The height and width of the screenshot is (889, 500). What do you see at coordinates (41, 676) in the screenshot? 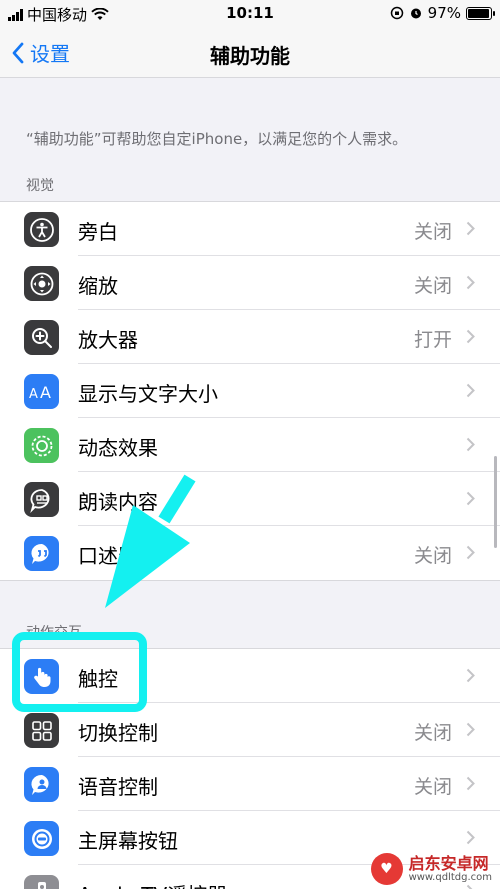
I see `touch-icon` at bounding box center [41, 676].